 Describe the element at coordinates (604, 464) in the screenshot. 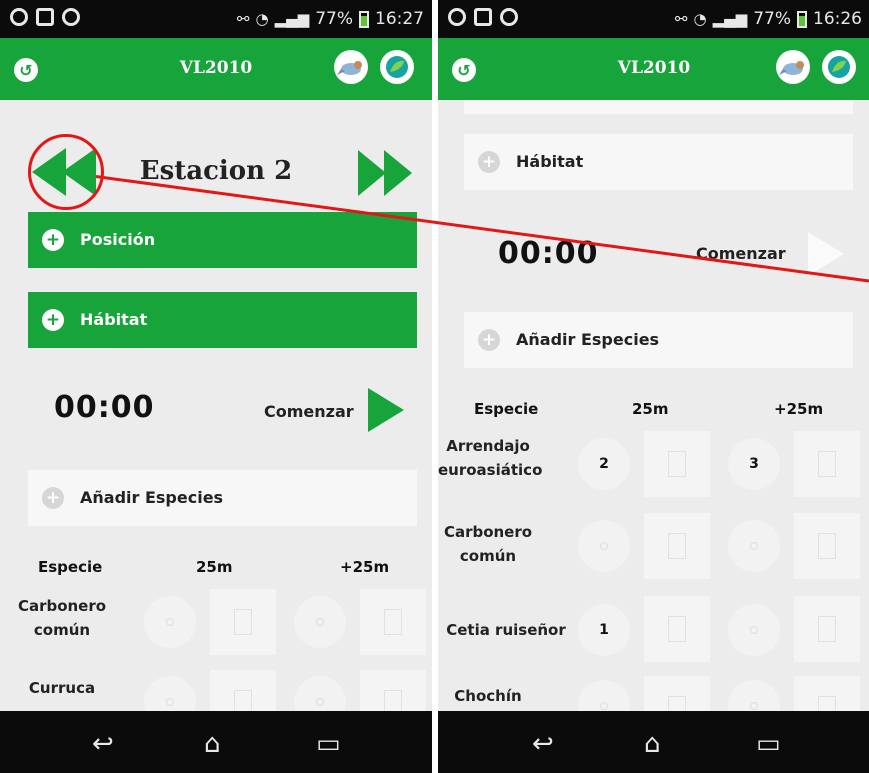

I see `count-25m: 2` at that location.